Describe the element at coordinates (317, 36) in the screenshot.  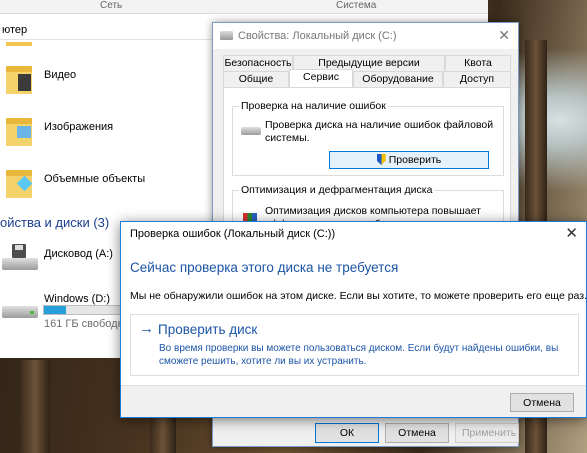
I see `properties-title: Свойства: Локальный диск (C:)` at that location.